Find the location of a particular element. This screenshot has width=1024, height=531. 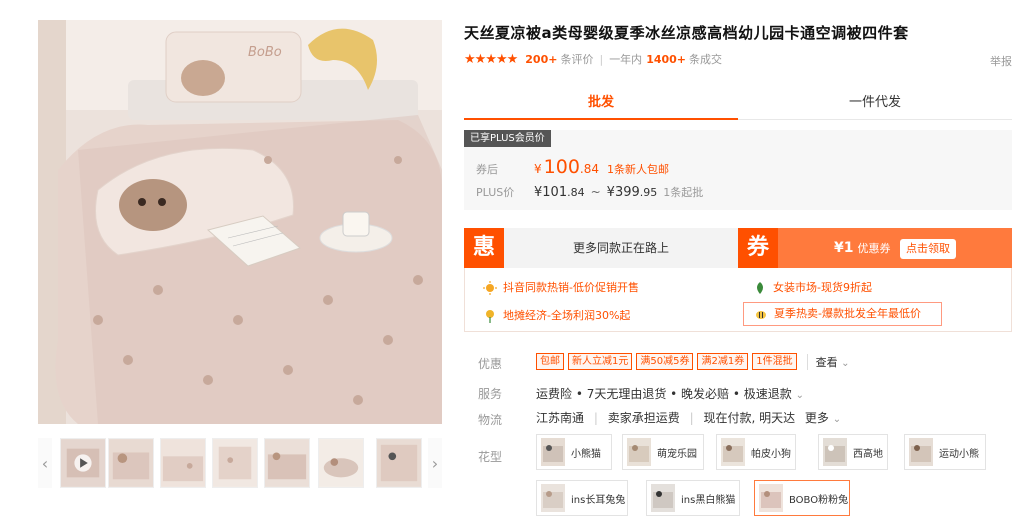

discount-tag: 满2减1券 is located at coordinates (723, 361).